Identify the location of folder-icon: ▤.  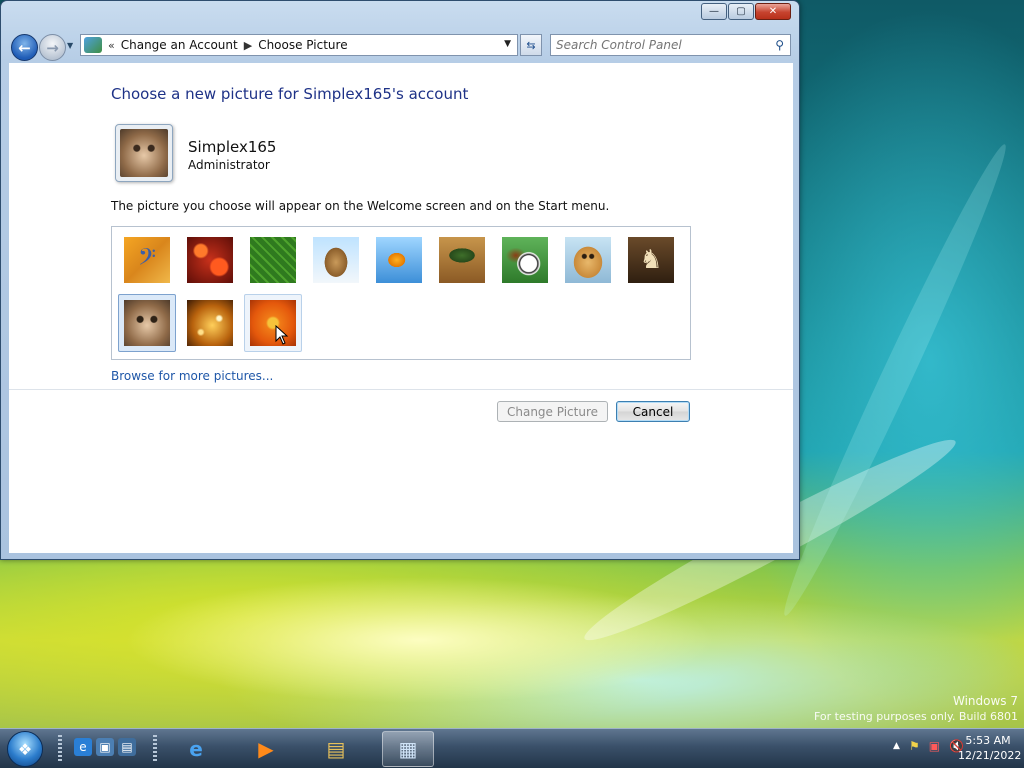
(336, 749).